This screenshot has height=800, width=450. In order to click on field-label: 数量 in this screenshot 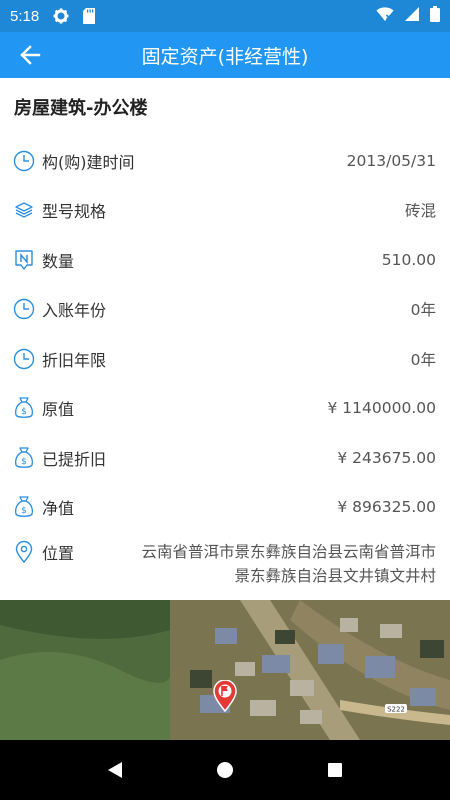, I will do `click(58, 261)`.